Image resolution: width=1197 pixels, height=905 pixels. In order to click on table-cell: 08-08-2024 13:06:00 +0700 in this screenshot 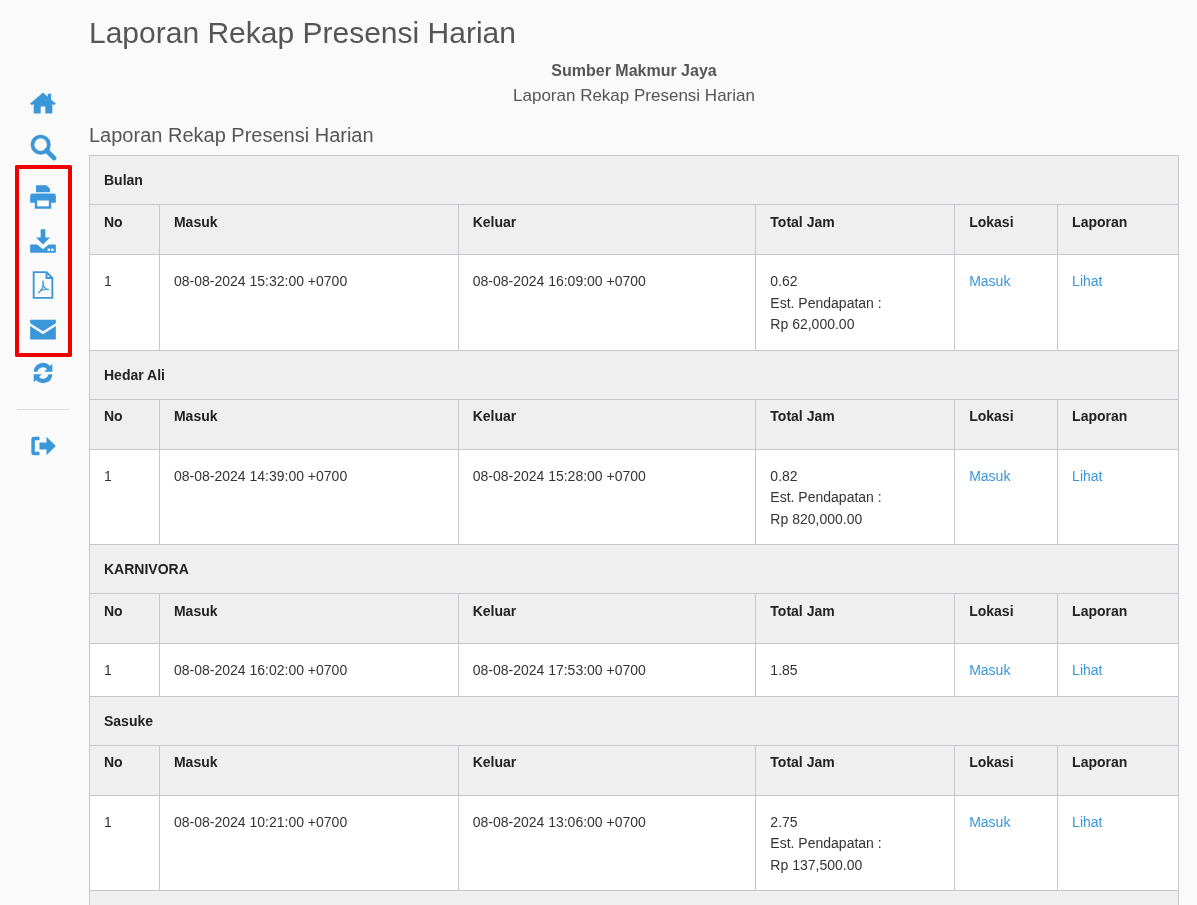, I will do `click(606, 842)`.